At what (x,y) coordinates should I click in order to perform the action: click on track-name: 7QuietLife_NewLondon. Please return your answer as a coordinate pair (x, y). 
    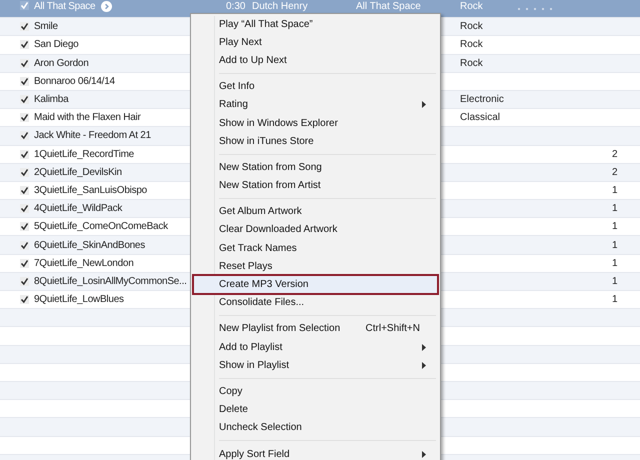
    Looking at the image, I should click on (84, 263).